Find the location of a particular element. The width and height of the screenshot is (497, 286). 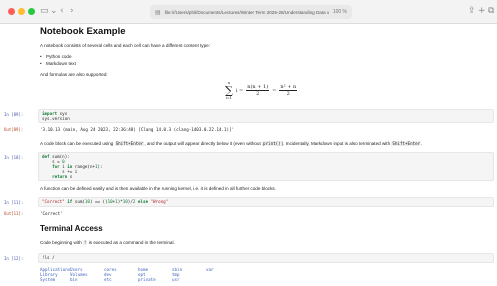

cell-output: 'Correct' is located at coordinates (51, 213).